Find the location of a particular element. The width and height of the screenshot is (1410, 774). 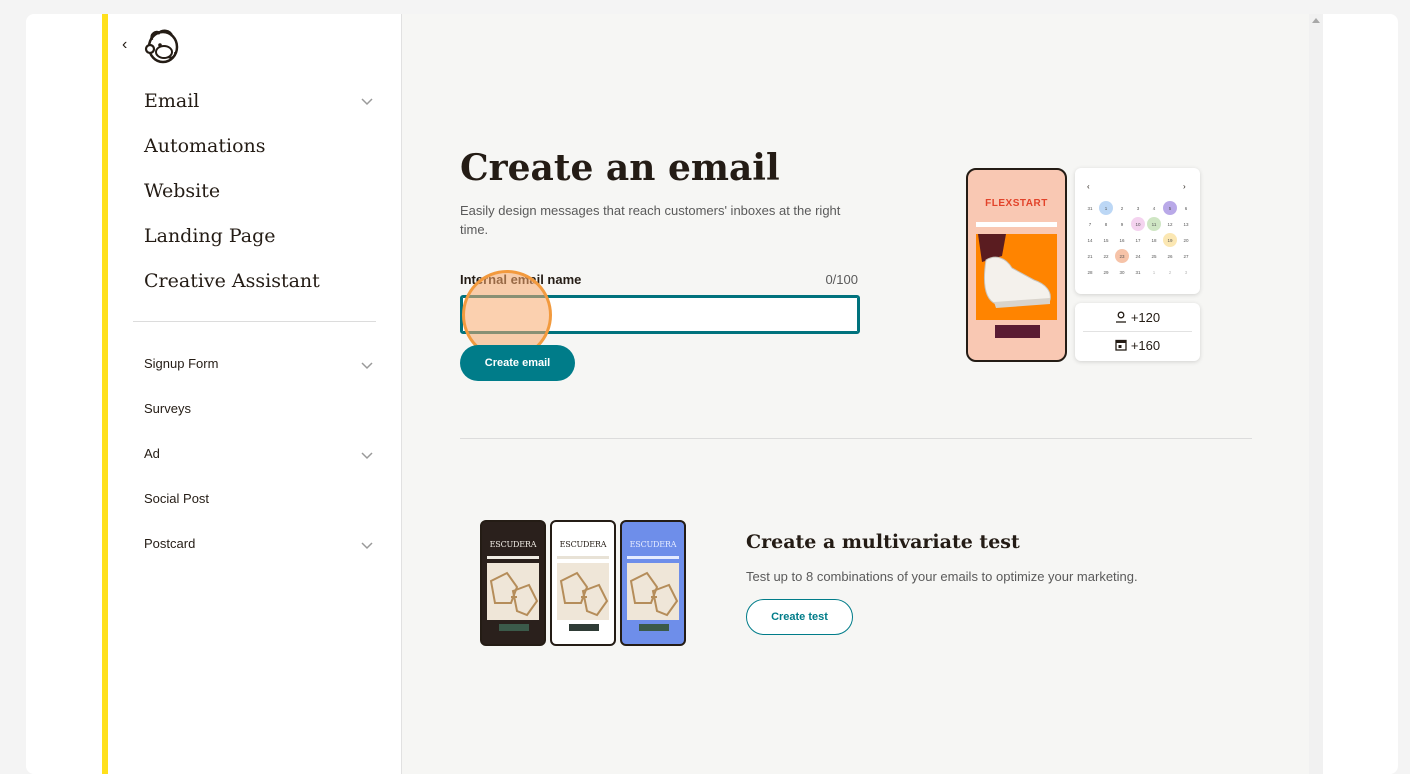

nav-item-automations: Automations is located at coordinates (259, 155).